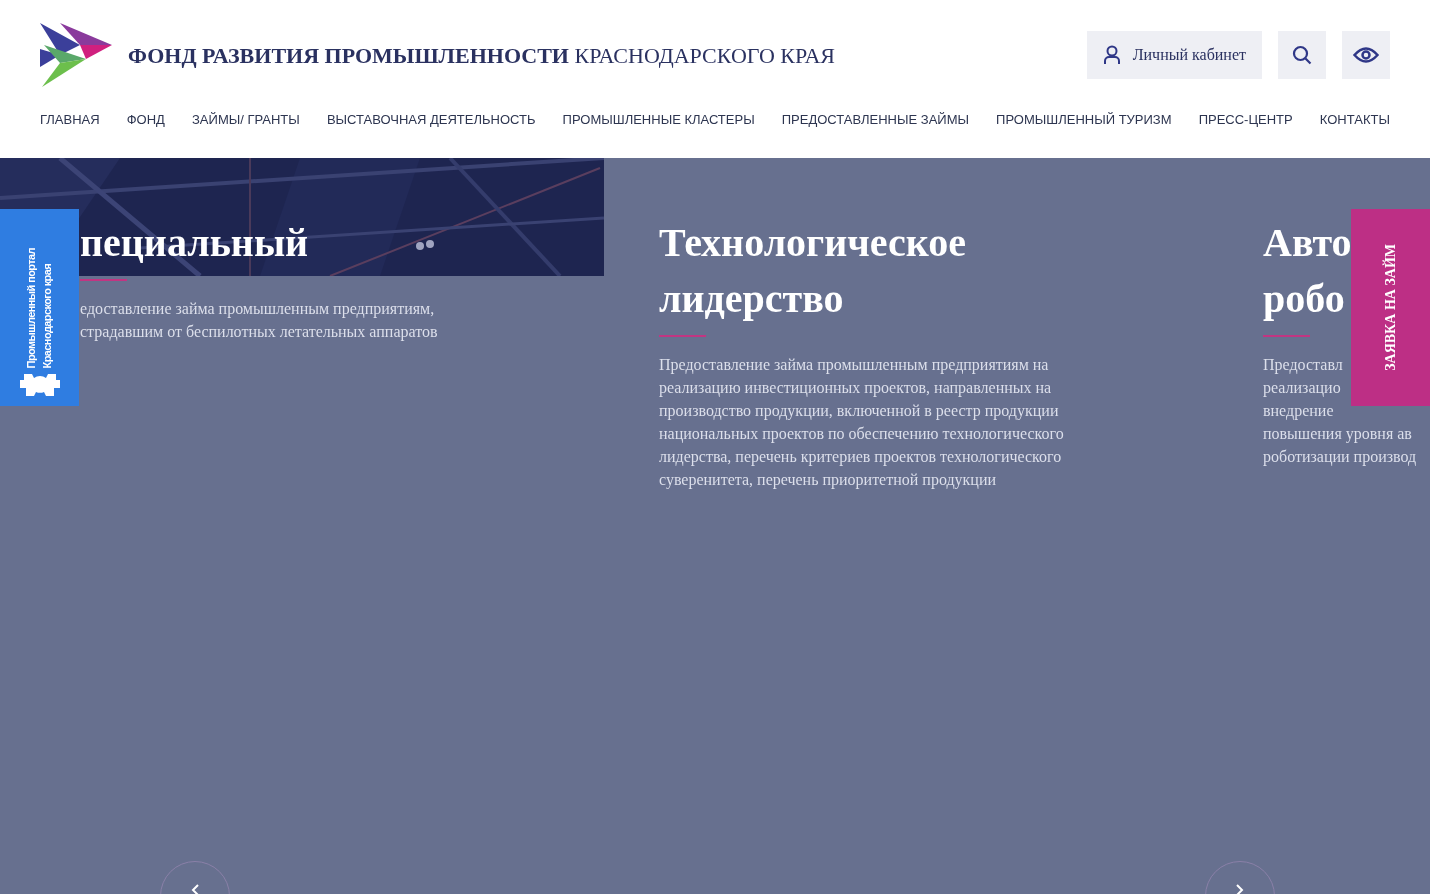 The image size is (1440, 894). I want to click on account-button: Личный кабинет, so click(1174, 55).